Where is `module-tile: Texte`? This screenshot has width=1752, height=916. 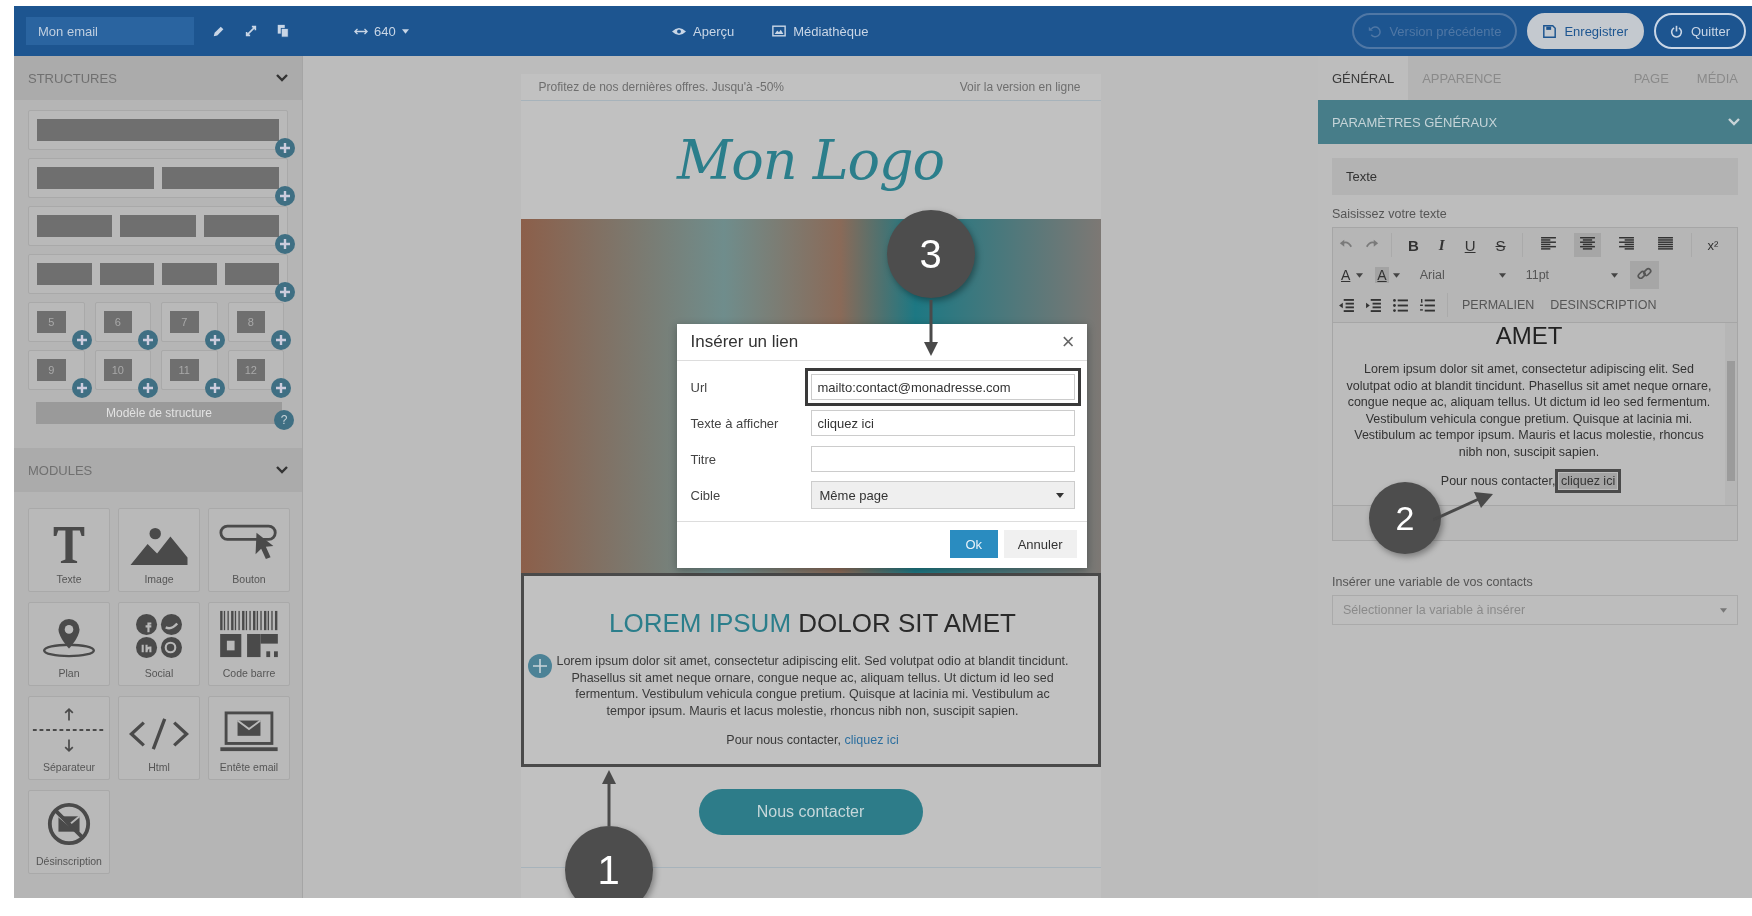
module-tile: Texte is located at coordinates (69, 550).